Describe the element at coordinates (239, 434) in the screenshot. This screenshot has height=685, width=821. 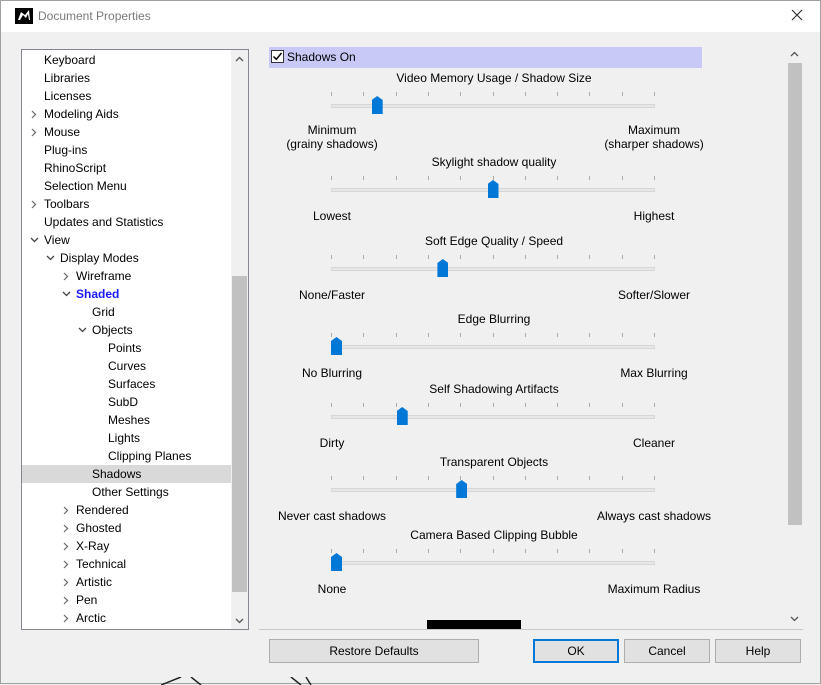
I see `tree-scroll-thumb` at that location.